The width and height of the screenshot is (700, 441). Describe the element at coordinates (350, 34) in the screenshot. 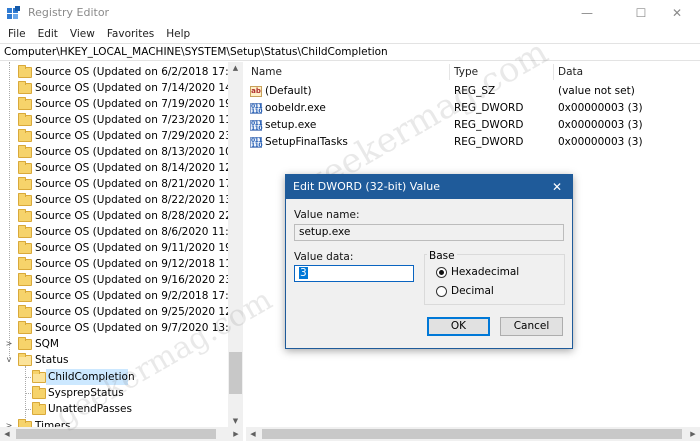

I see `menu-bar: File Edit View Favorites Help` at that location.